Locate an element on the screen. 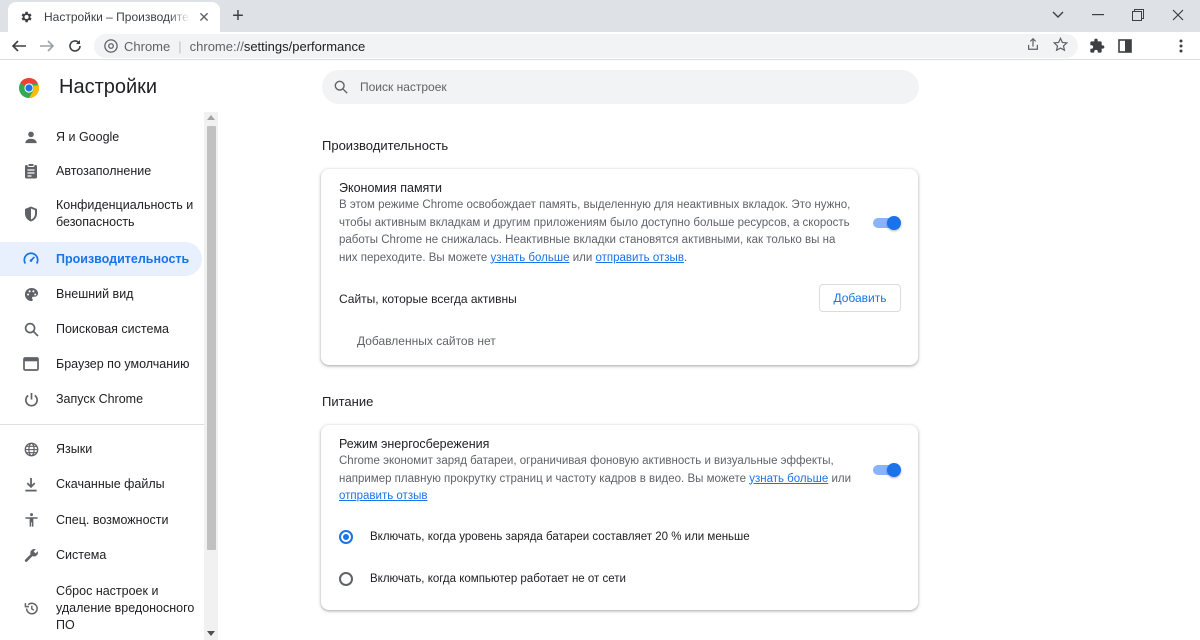 This screenshot has width=1200, height=640. reload-button is located at coordinates (75, 46).